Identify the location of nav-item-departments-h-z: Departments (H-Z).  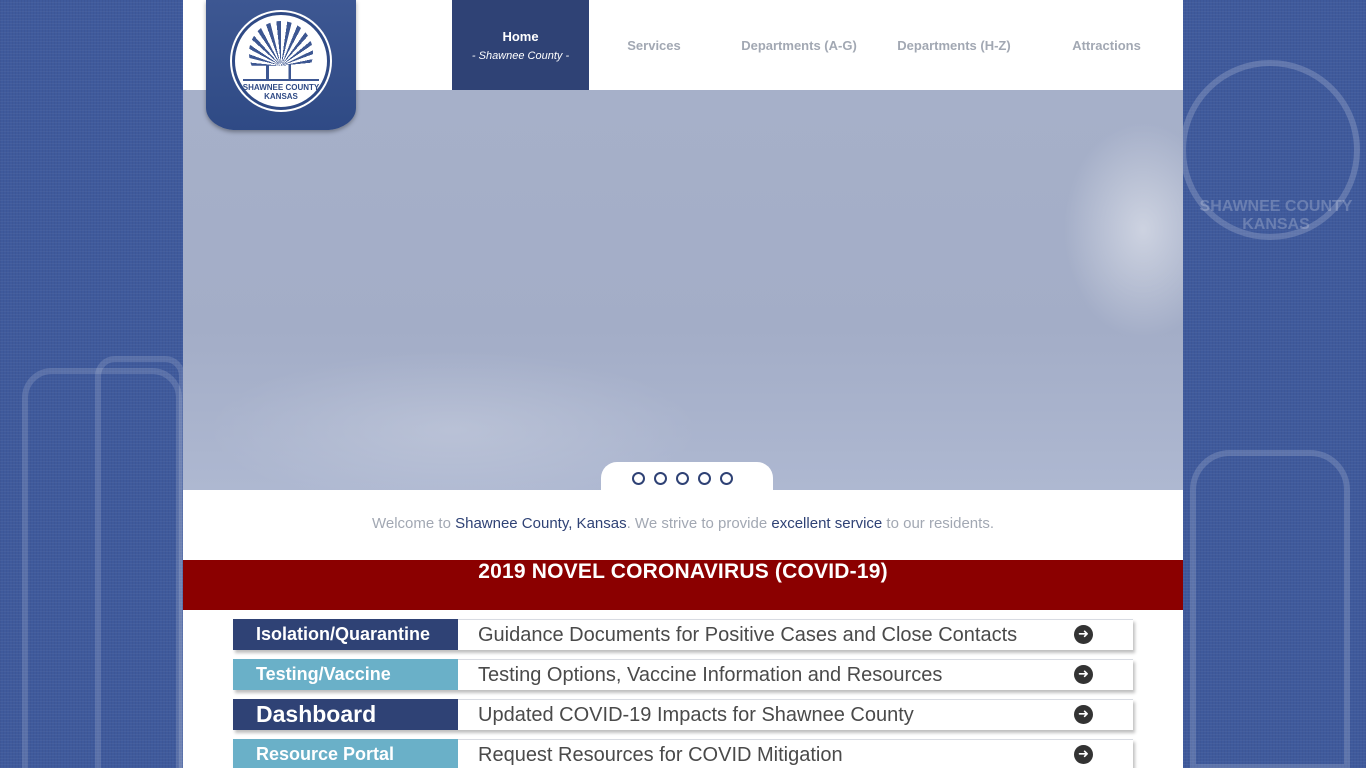
(954, 45).